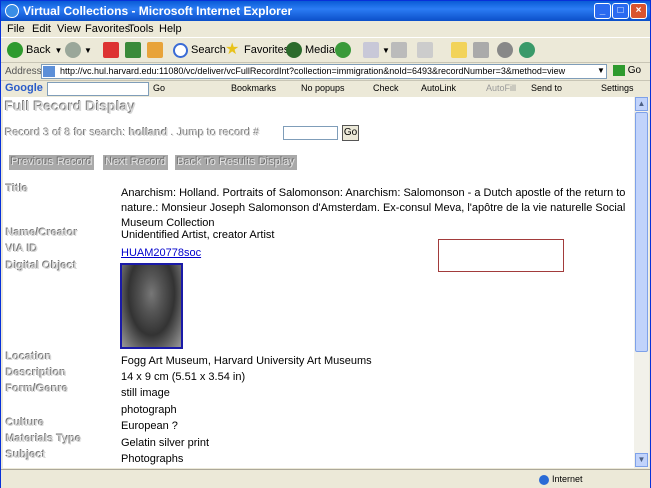  What do you see at coordinates (41, 29) in the screenshot?
I see `menu-edit: Edit` at bounding box center [41, 29].